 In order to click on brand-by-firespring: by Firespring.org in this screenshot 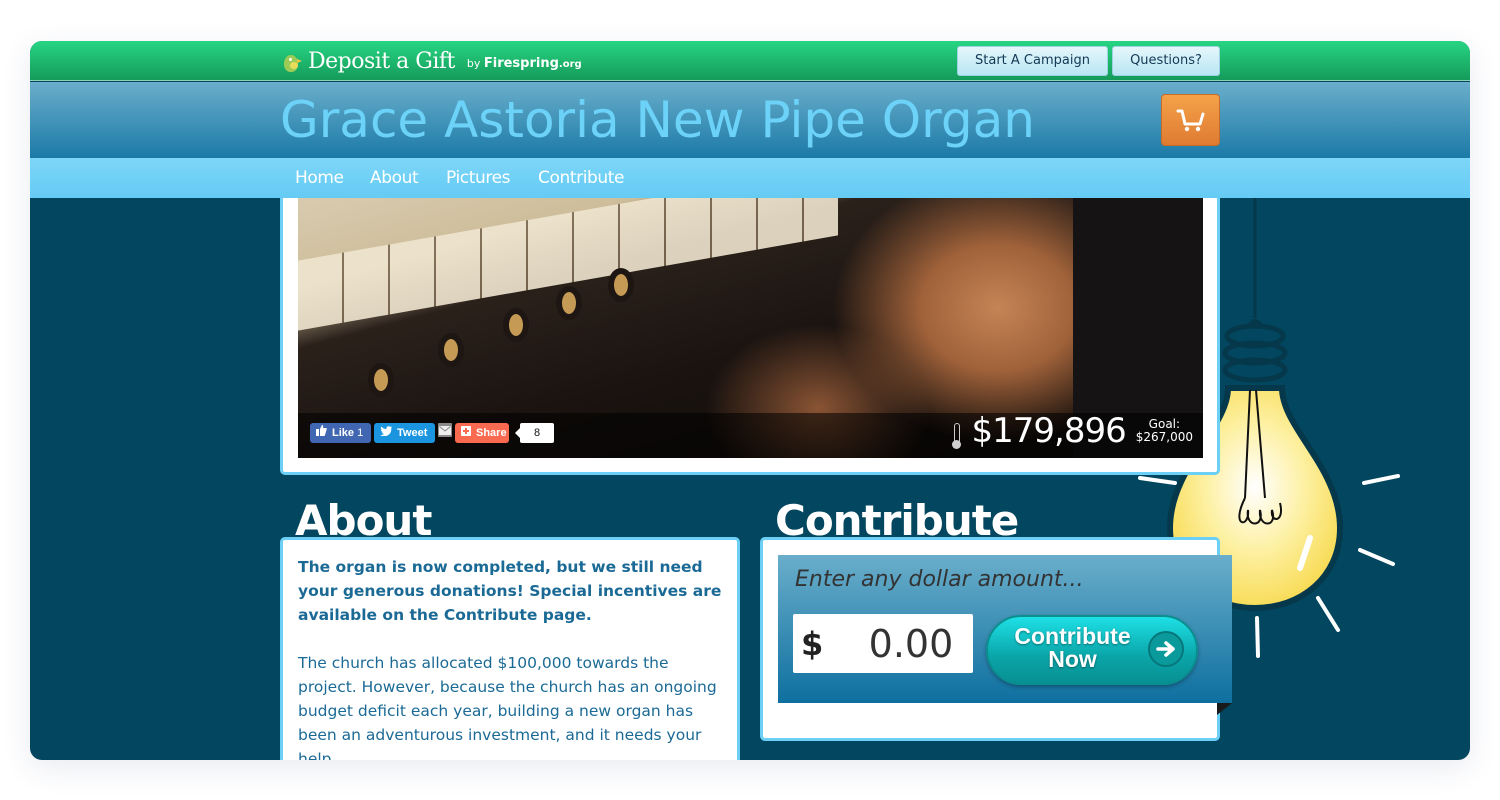, I will do `click(524, 64)`.